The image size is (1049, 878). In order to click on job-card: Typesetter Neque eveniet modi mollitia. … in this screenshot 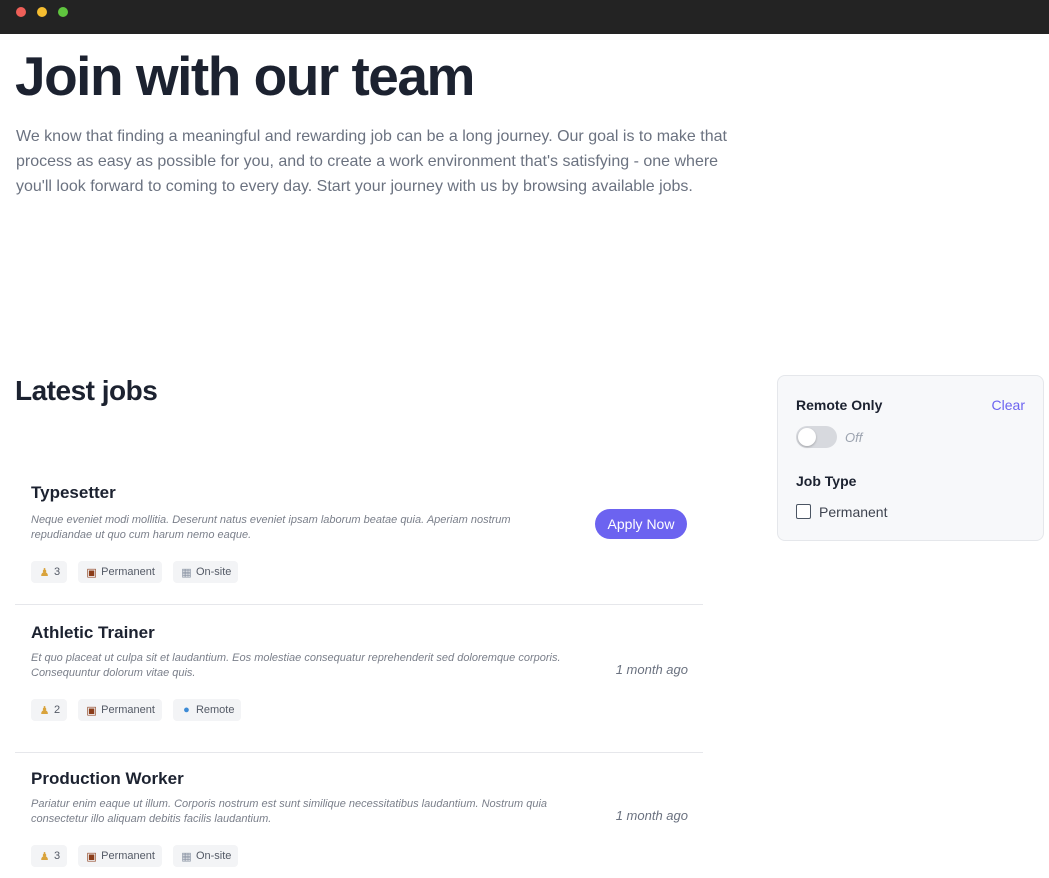, I will do `click(359, 531)`.